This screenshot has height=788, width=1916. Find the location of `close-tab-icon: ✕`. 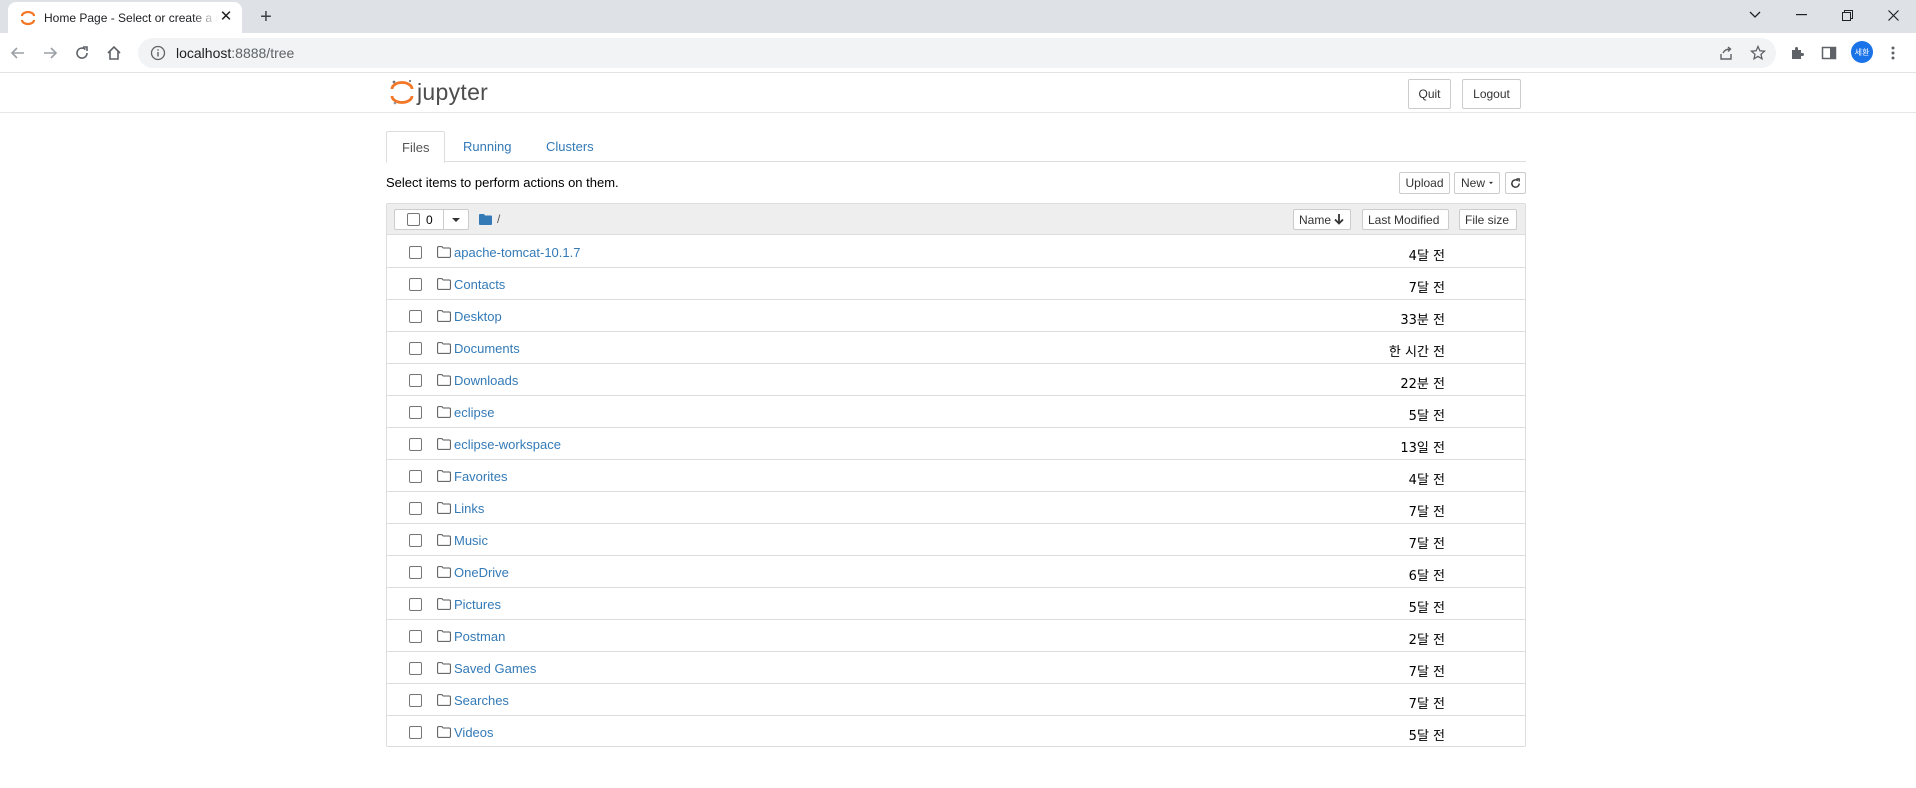

close-tab-icon: ✕ is located at coordinates (226, 17).